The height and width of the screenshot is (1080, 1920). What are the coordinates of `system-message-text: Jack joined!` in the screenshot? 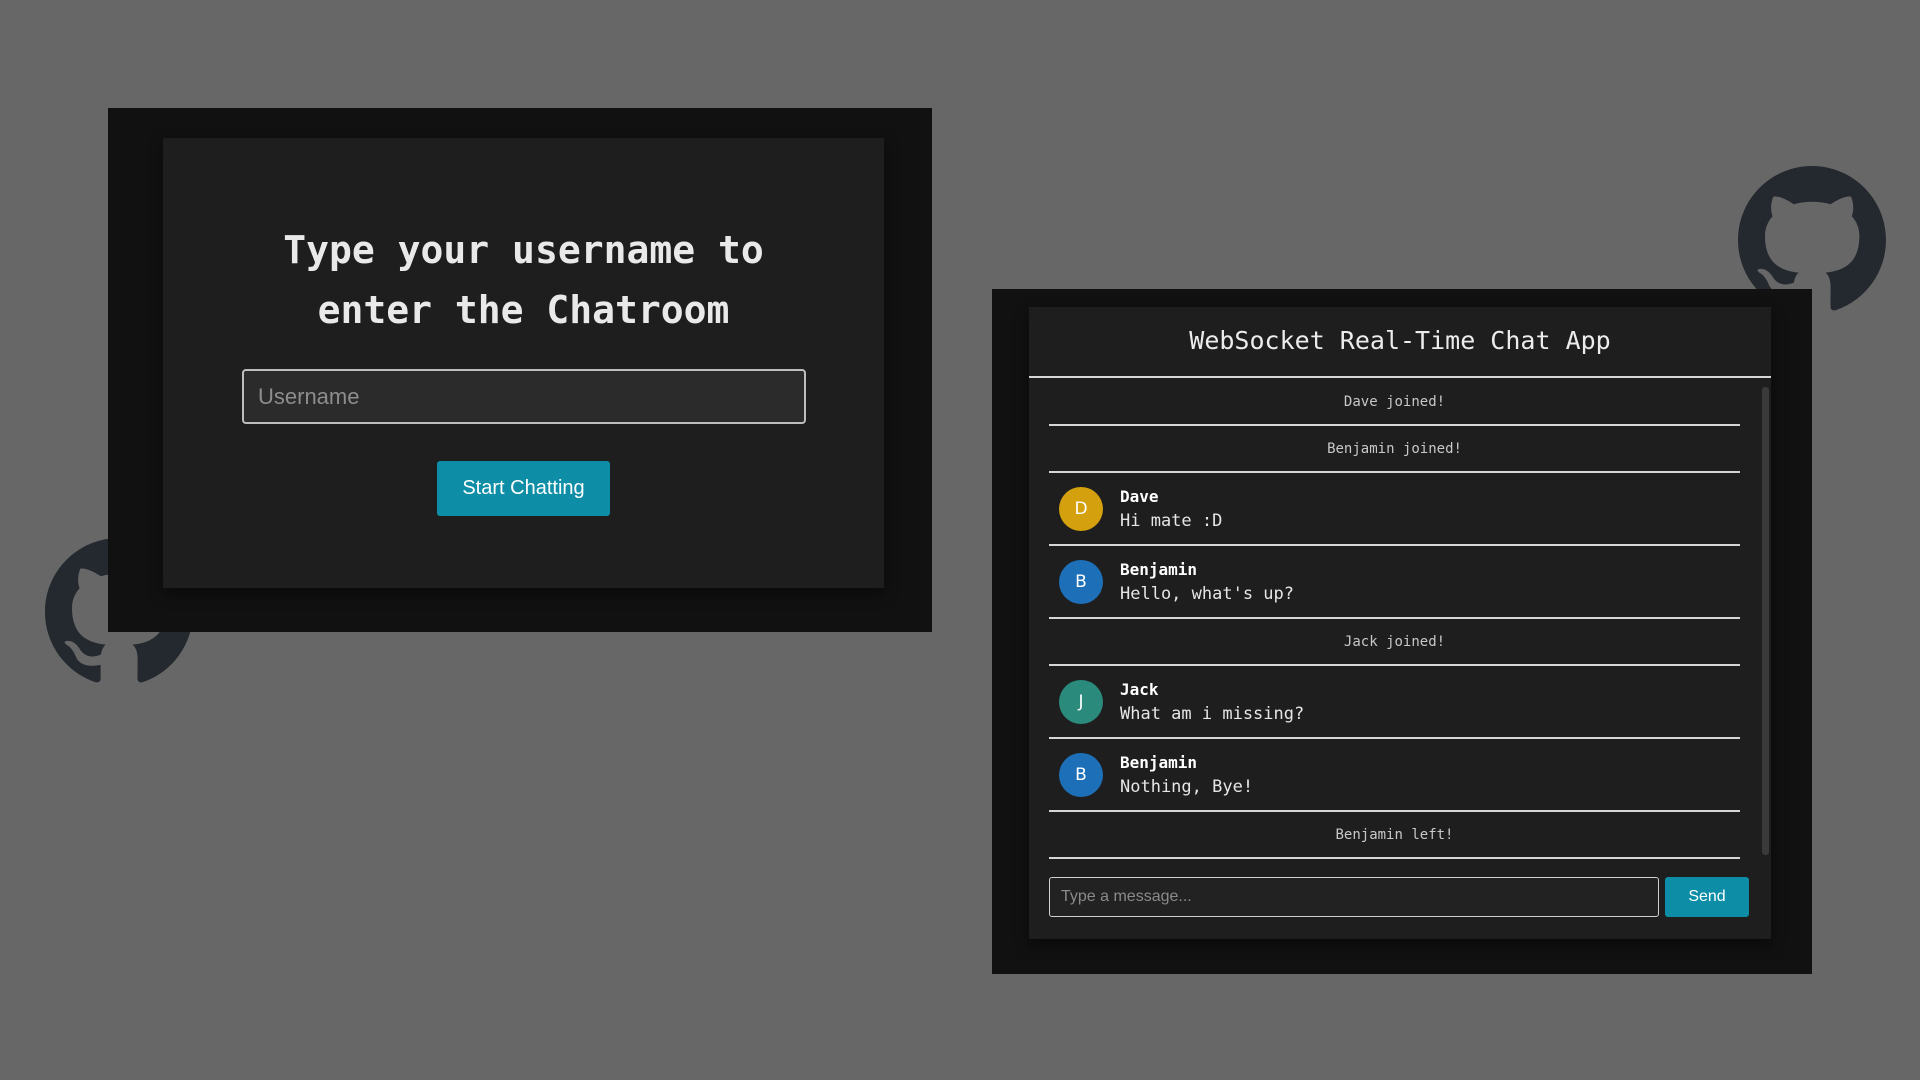 It's located at (1394, 641).